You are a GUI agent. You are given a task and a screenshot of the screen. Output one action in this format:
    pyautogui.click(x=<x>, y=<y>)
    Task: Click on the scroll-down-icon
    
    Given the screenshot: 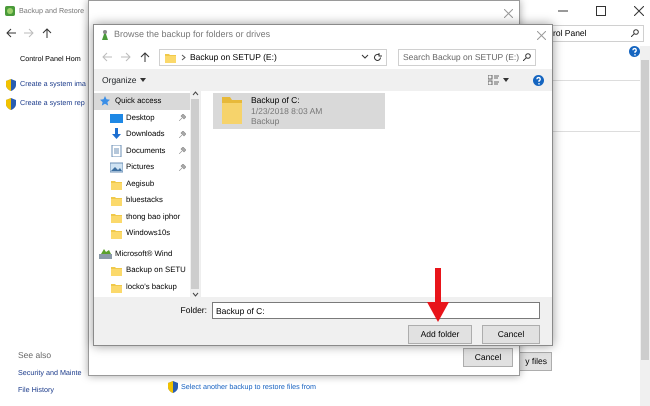 What is the action you would take?
    pyautogui.click(x=195, y=294)
    